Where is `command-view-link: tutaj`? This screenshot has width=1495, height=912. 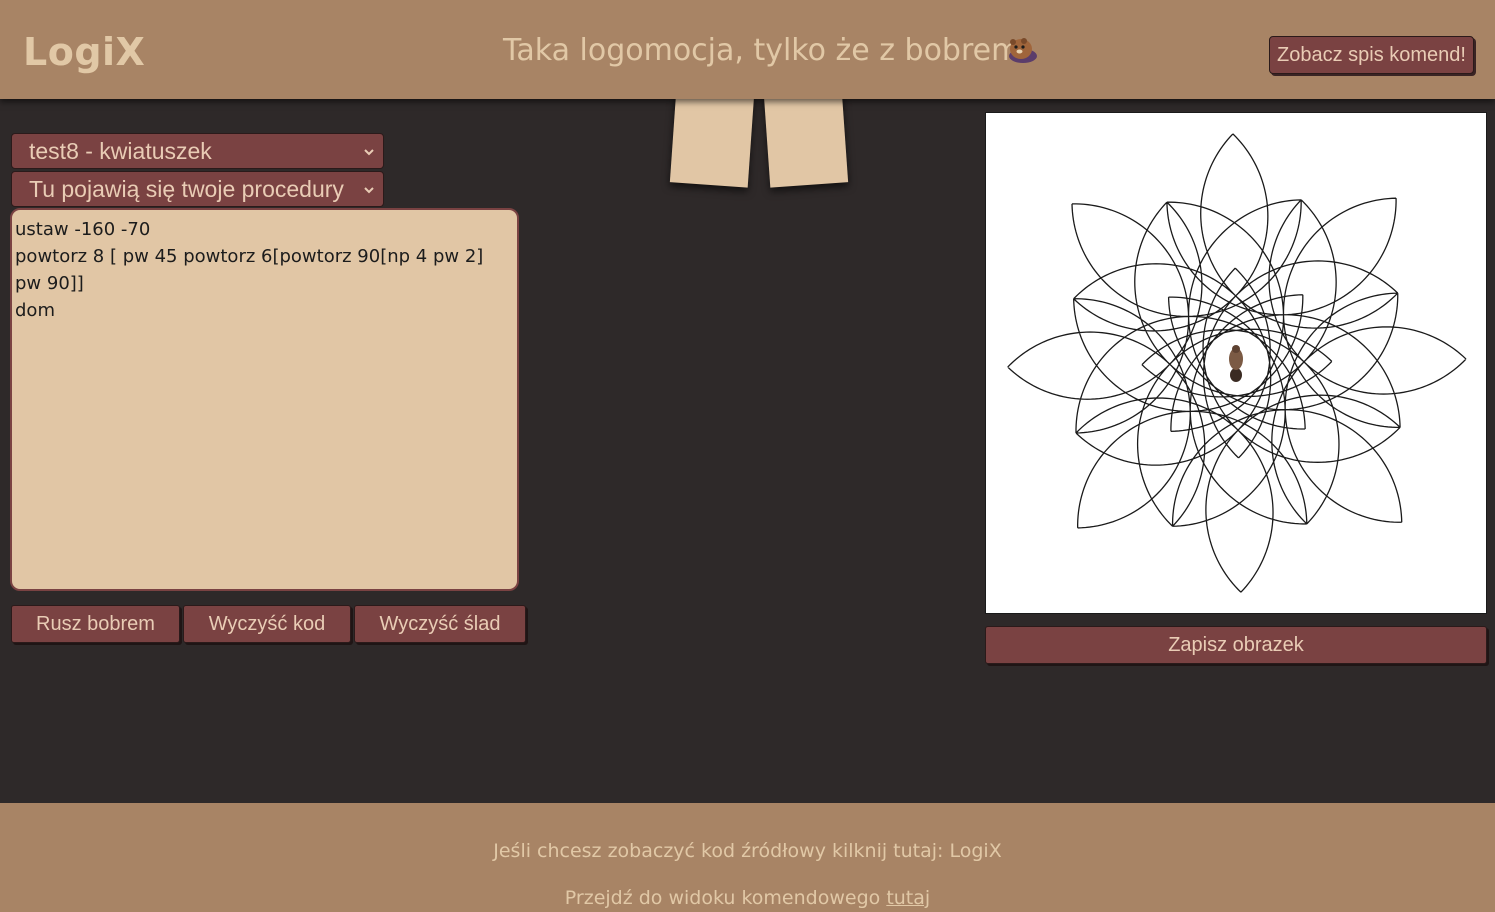
command-view-link: tutaj is located at coordinates (908, 898).